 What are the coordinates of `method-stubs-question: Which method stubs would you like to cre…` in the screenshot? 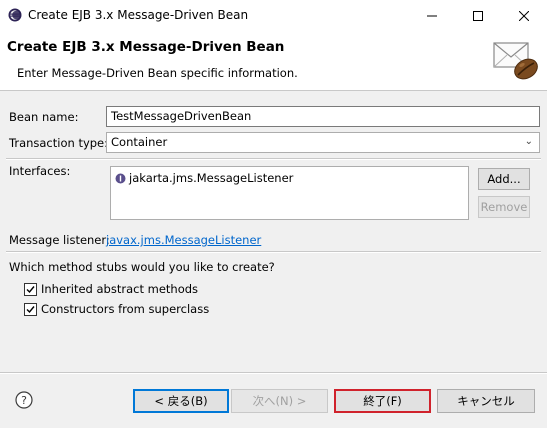 It's located at (142, 267).